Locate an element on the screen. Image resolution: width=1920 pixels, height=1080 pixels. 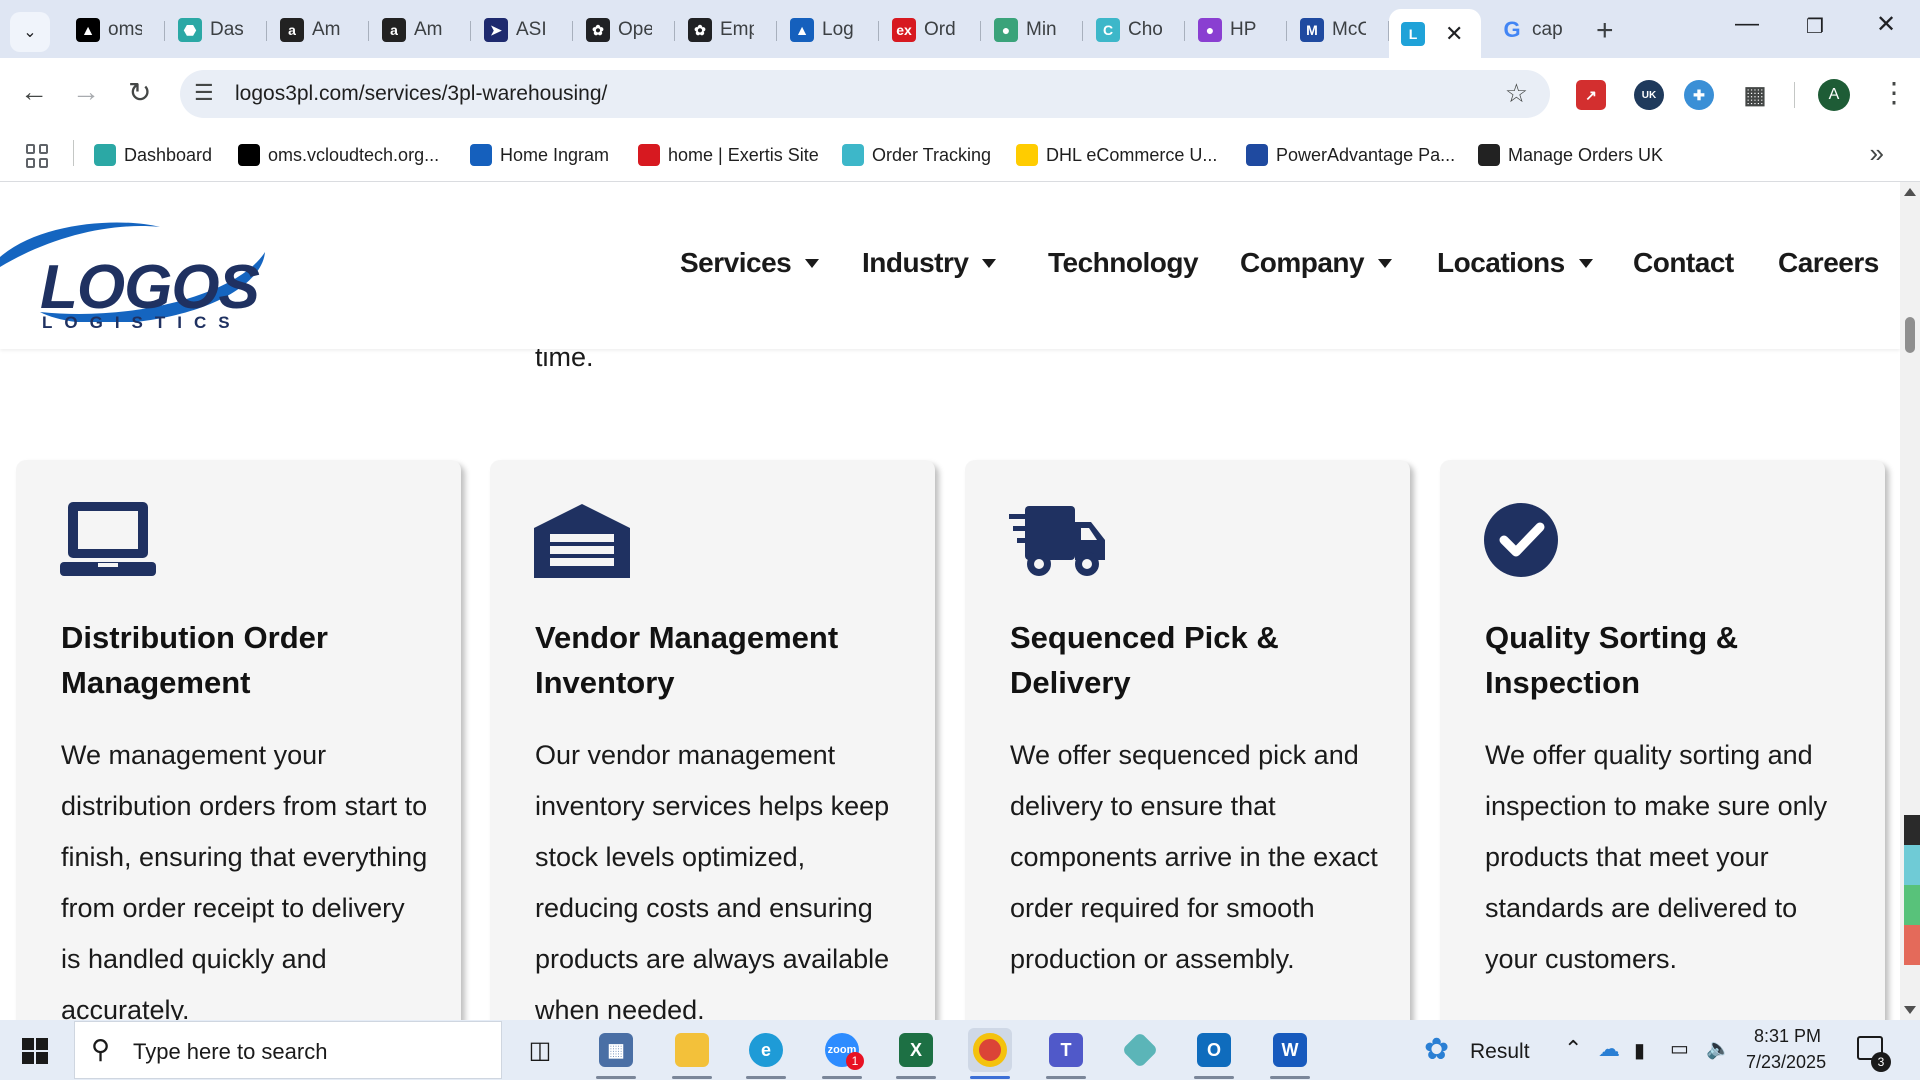
tab-title: Min is located at coordinates (1041, 29).